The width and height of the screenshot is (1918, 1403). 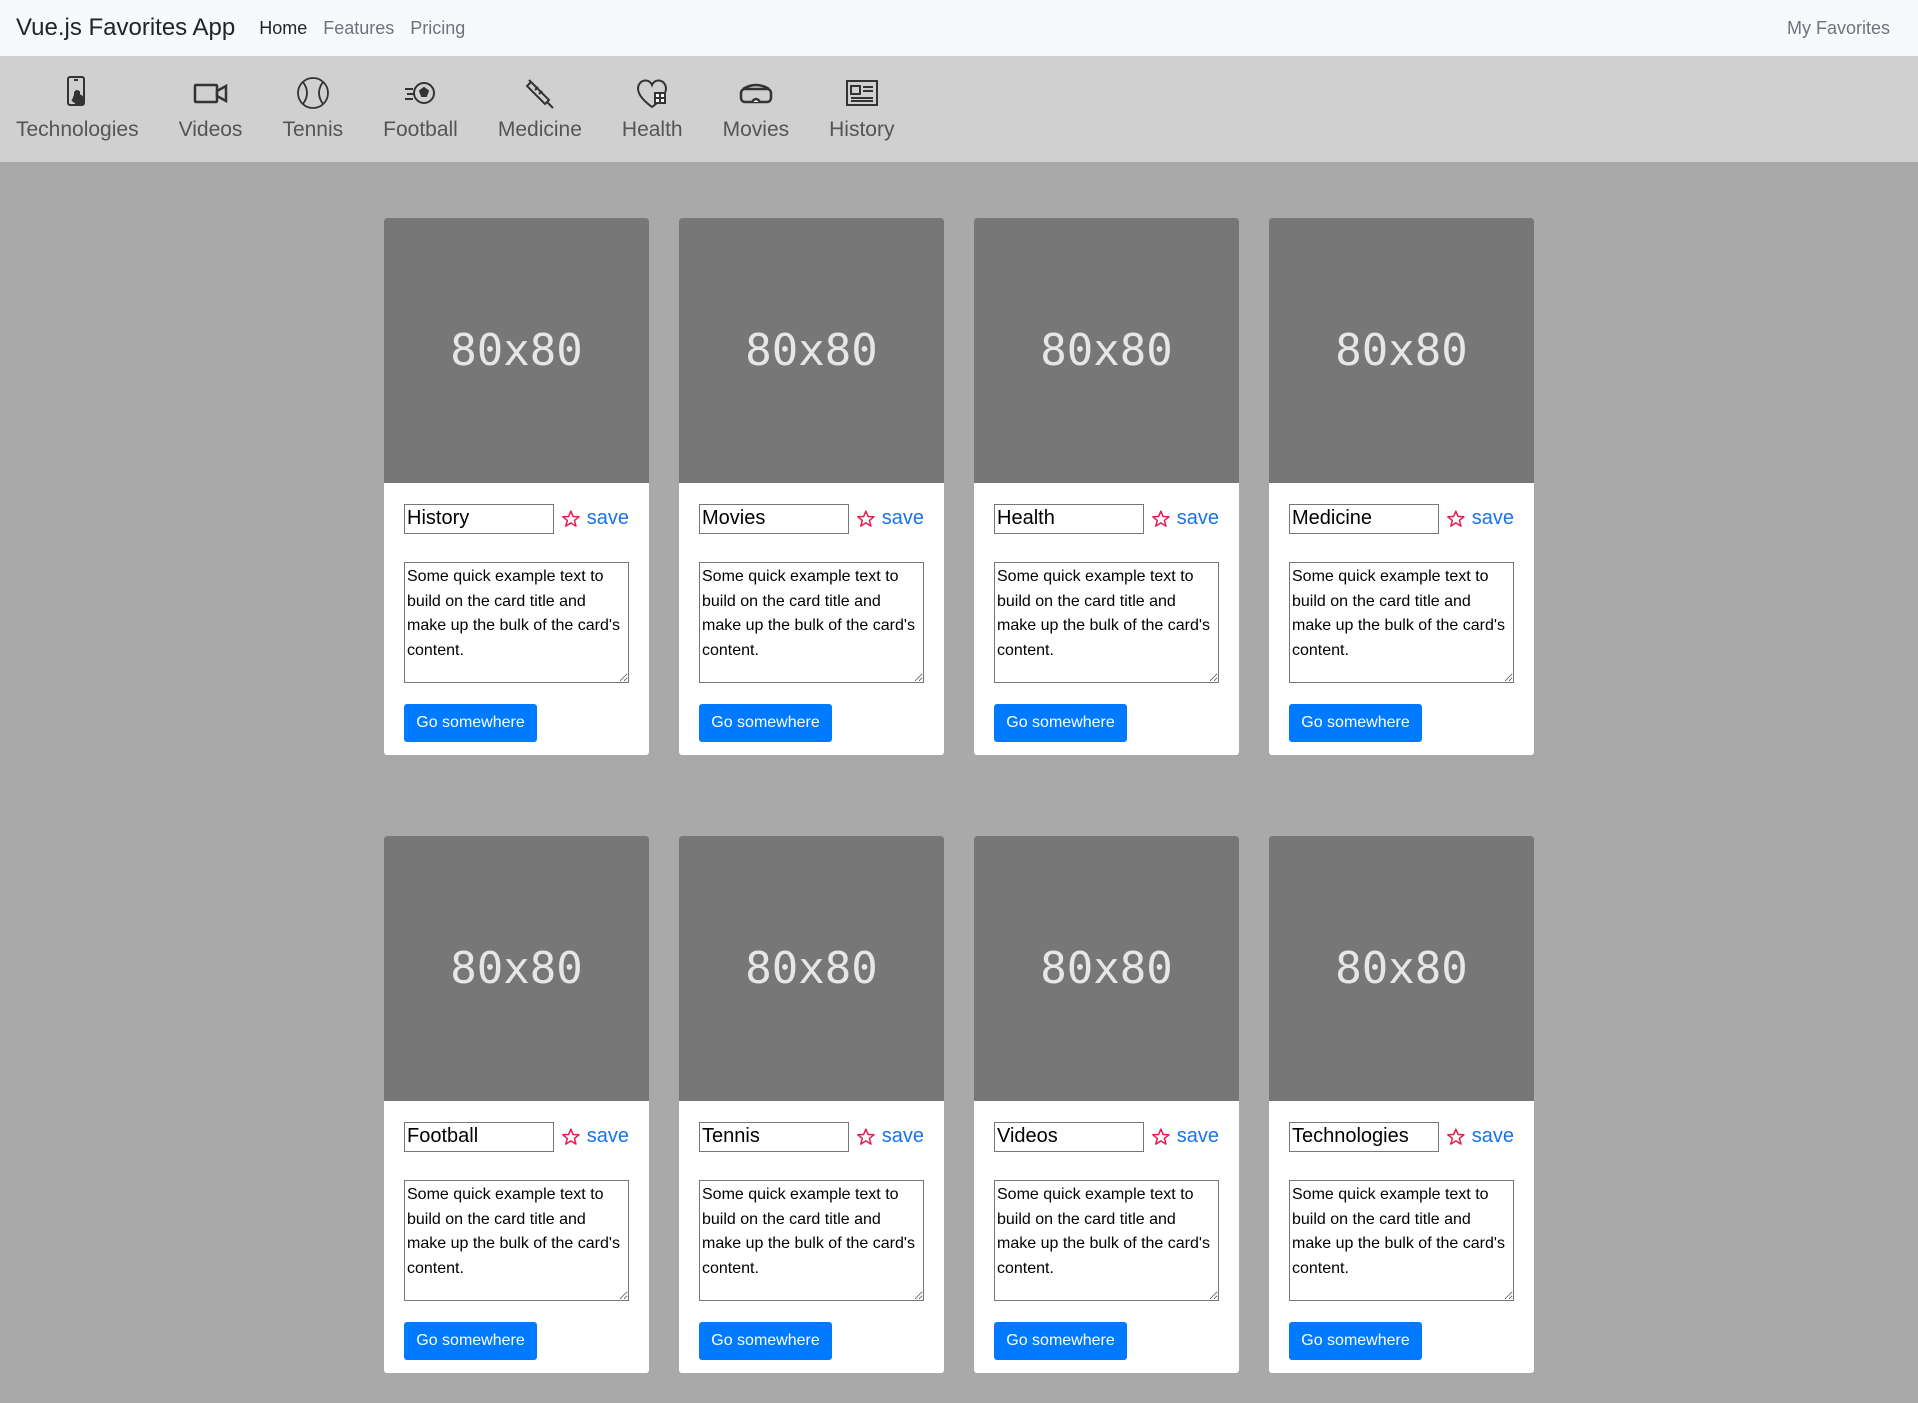 I want to click on category-label: Movies, so click(x=756, y=129).